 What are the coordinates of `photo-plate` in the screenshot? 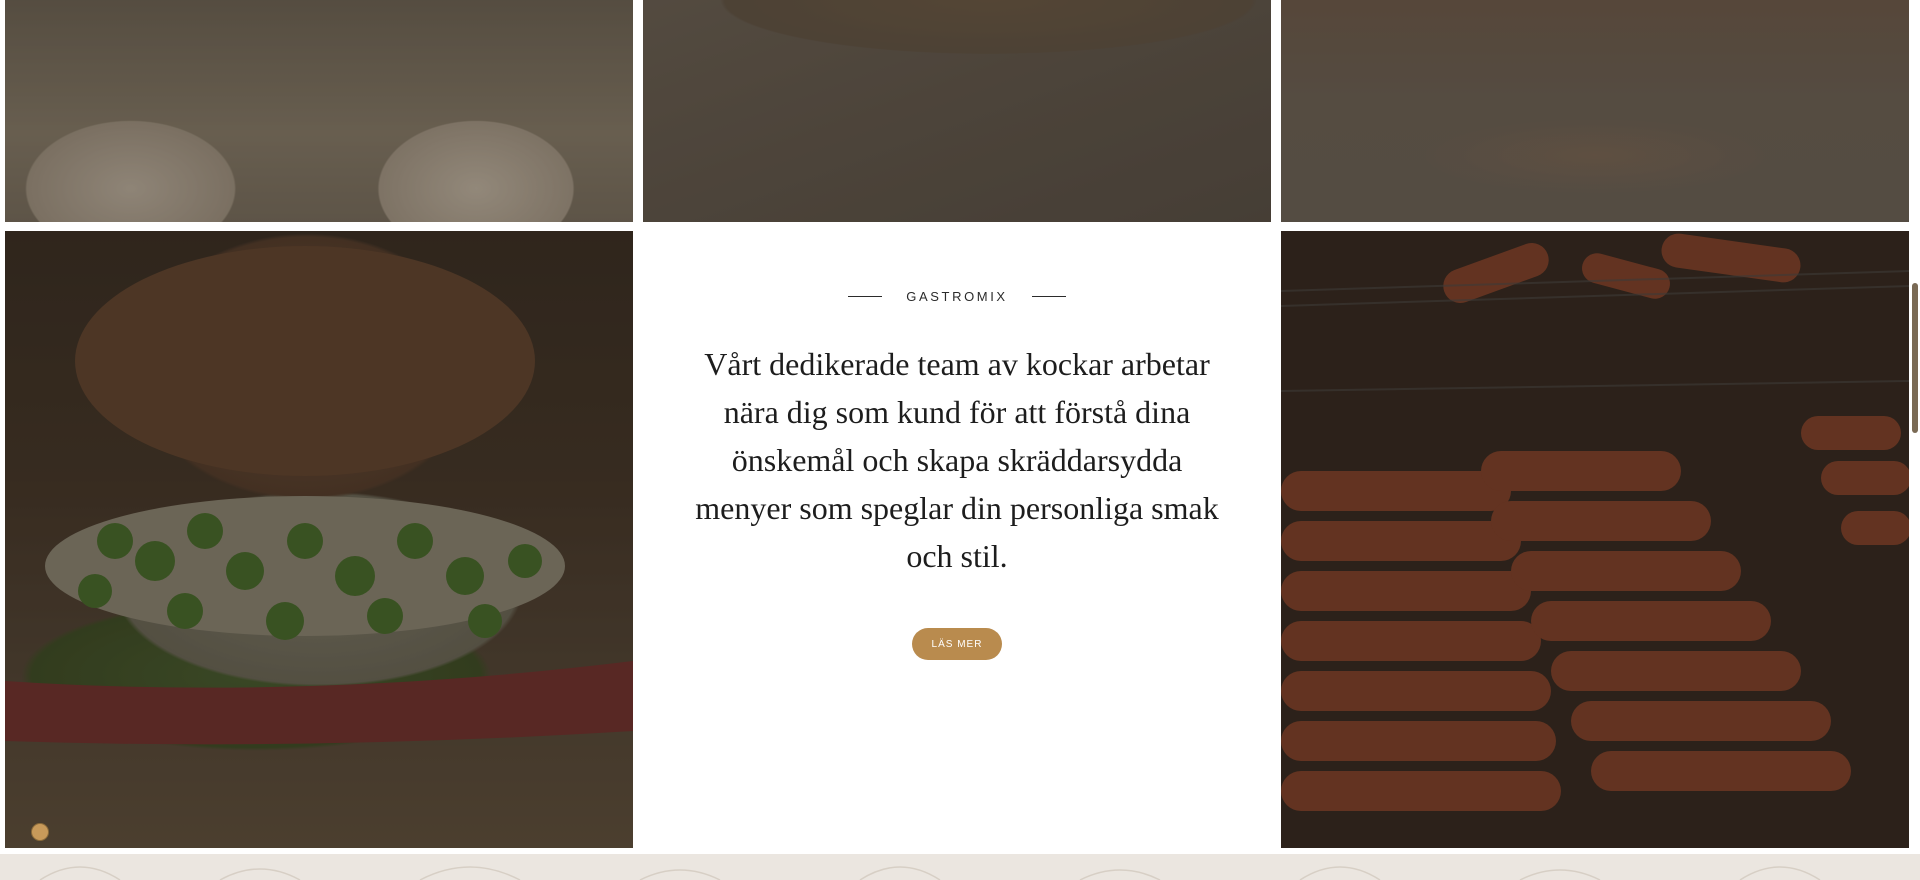 It's located at (957, 111).